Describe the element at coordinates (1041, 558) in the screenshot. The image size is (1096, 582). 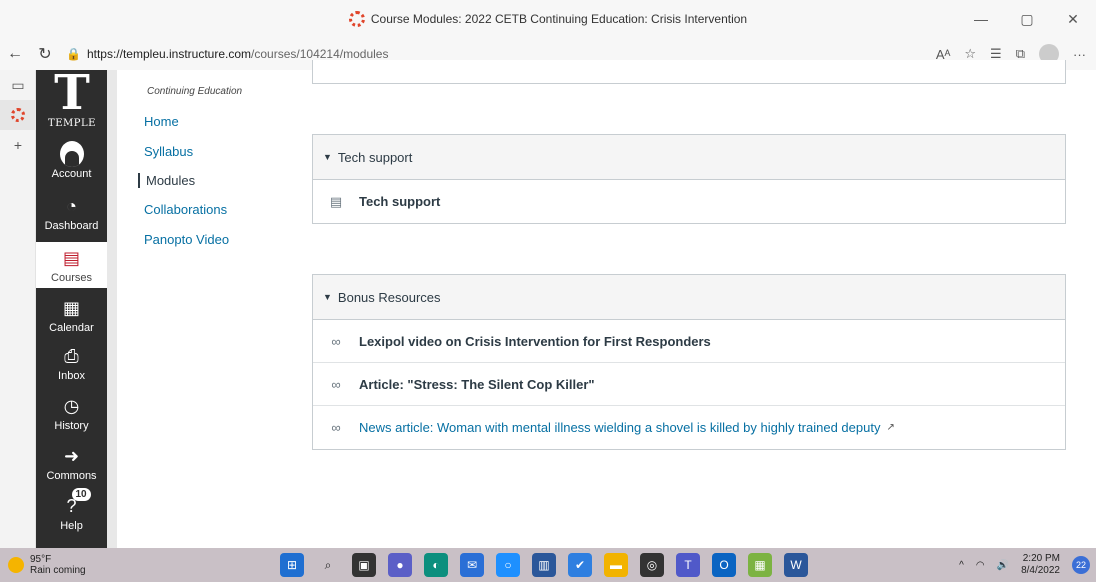
I see `clock-time: 2:20 PM` at that location.